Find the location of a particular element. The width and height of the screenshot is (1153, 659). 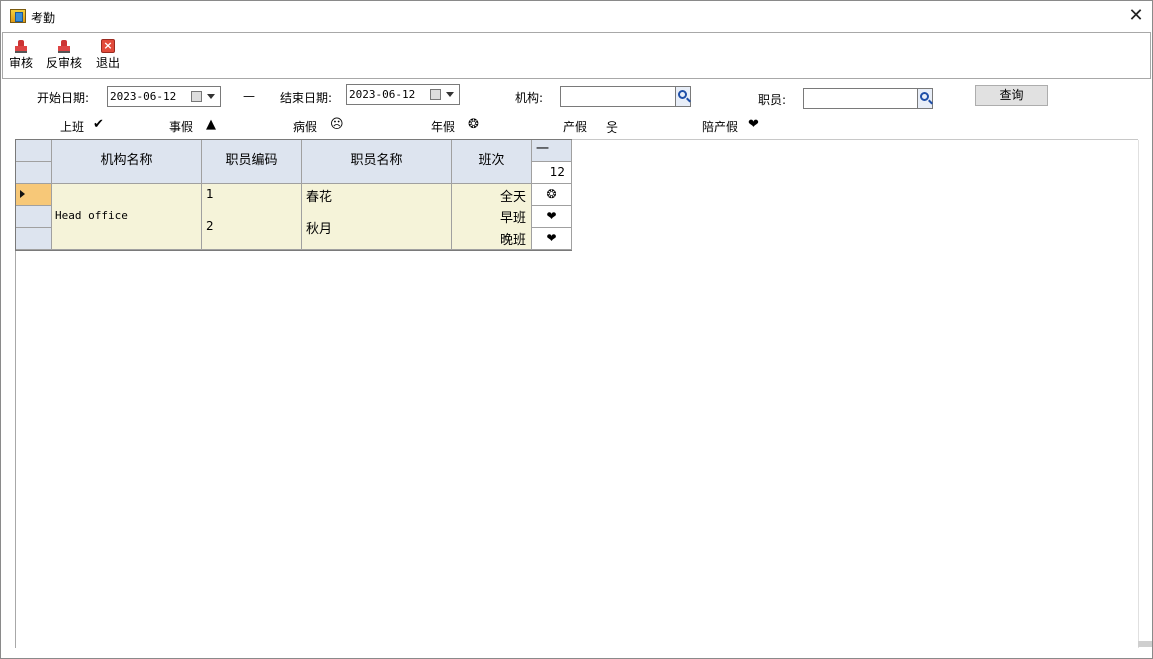

start-date-picker: 2023-06-12 is located at coordinates (164, 96).